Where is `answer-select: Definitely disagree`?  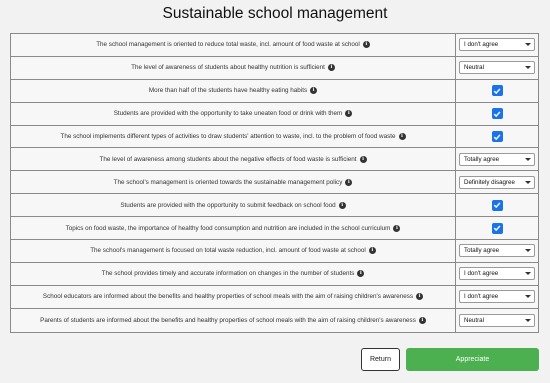 answer-select: Definitely disagree is located at coordinates (497, 182).